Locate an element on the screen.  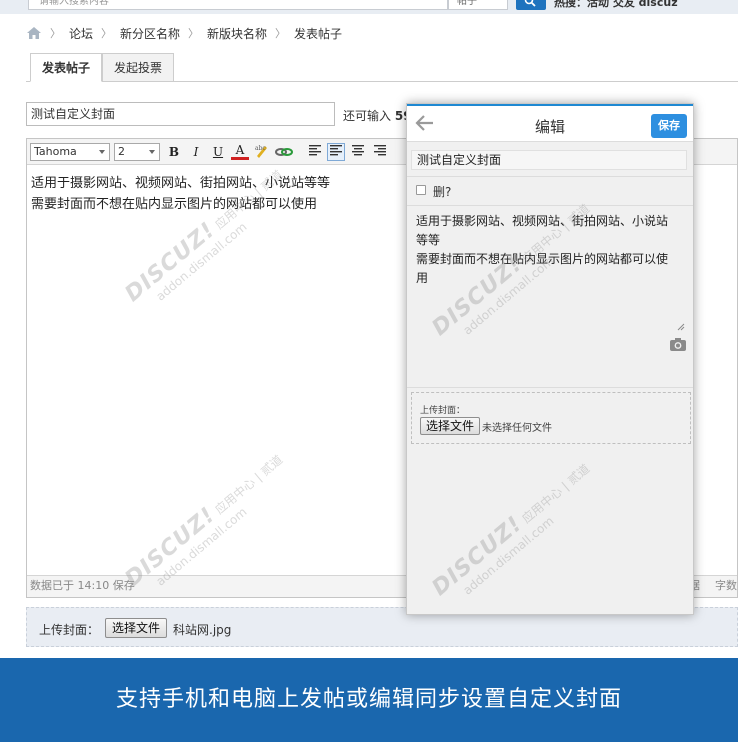
font-size-select: 2 is located at coordinates (137, 152).